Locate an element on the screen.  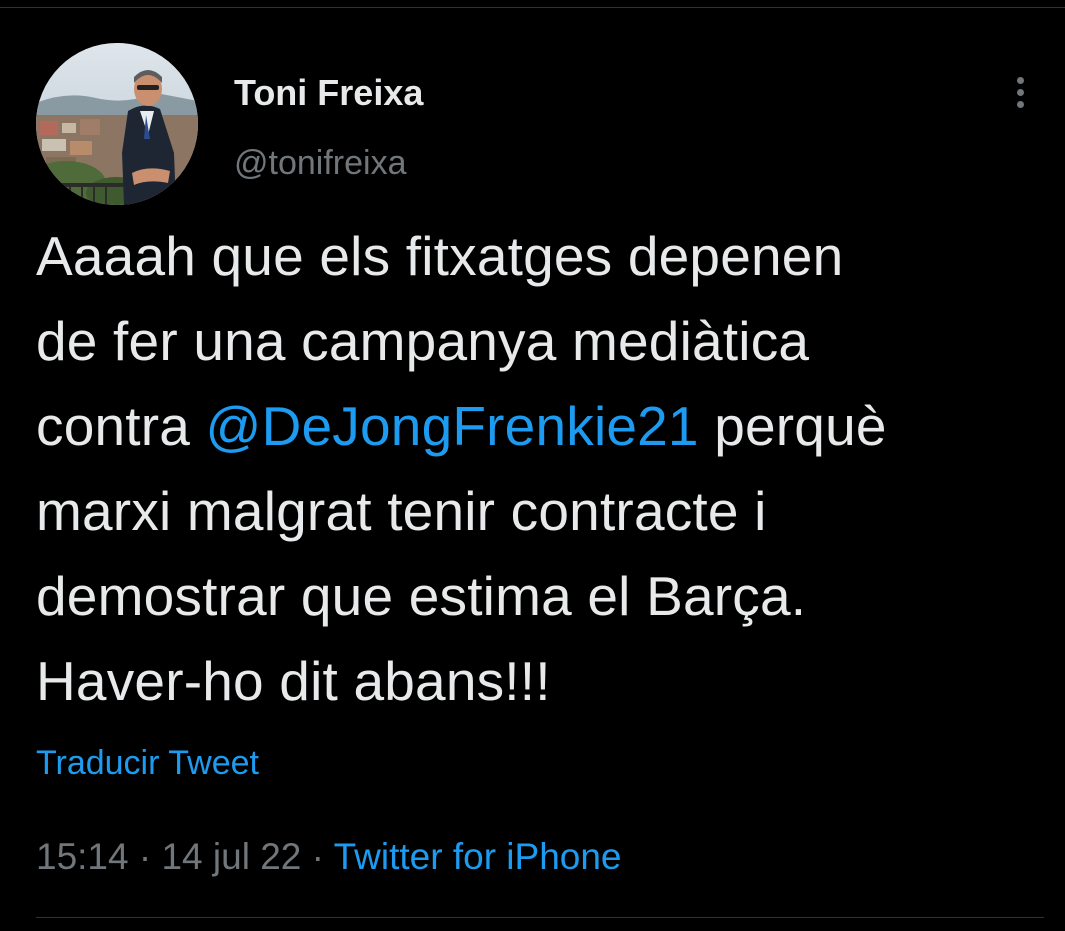
translate-tweet-link: Traducir Tweet is located at coordinates (147, 763).